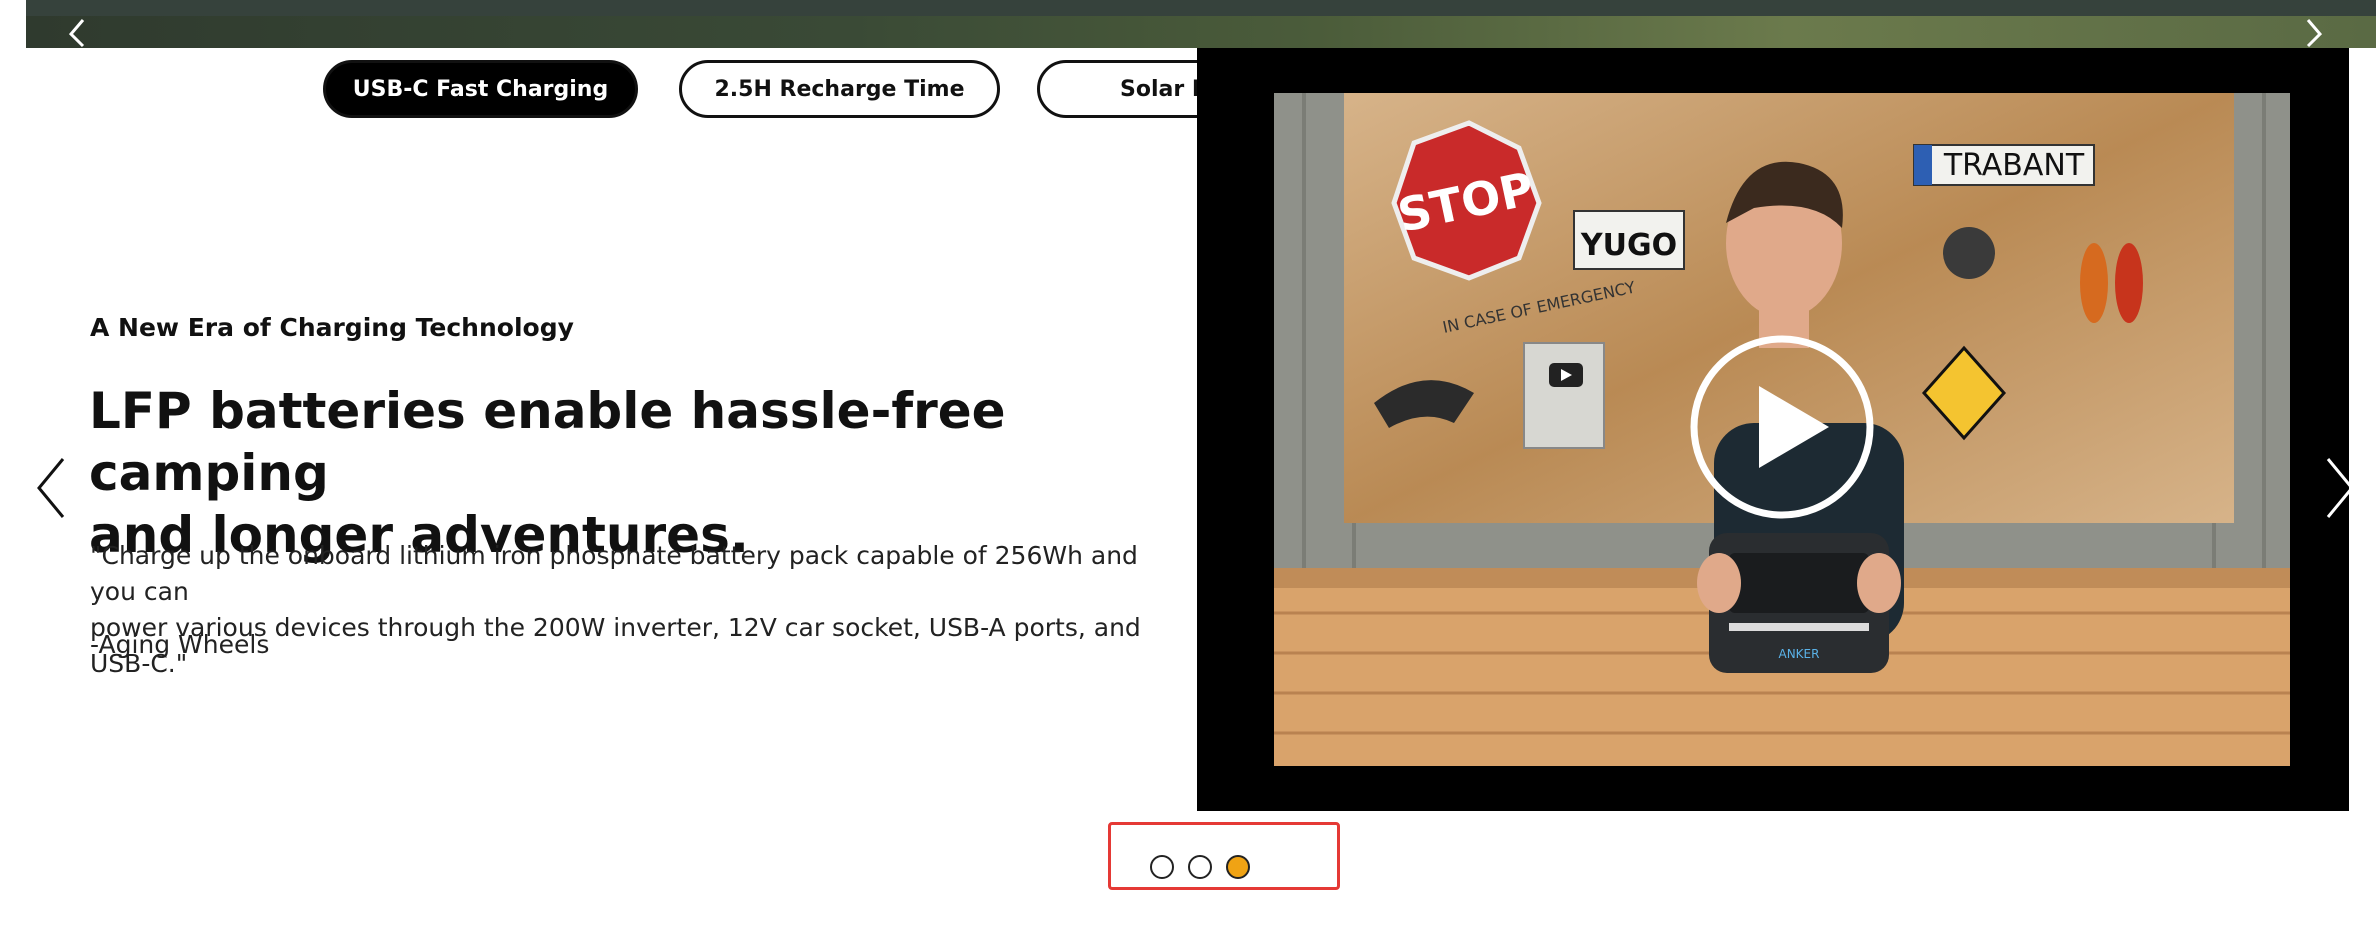 The width and height of the screenshot is (2376, 928). Describe the element at coordinates (78, 32) in the screenshot. I see `top-prev-chevron-icon` at that location.